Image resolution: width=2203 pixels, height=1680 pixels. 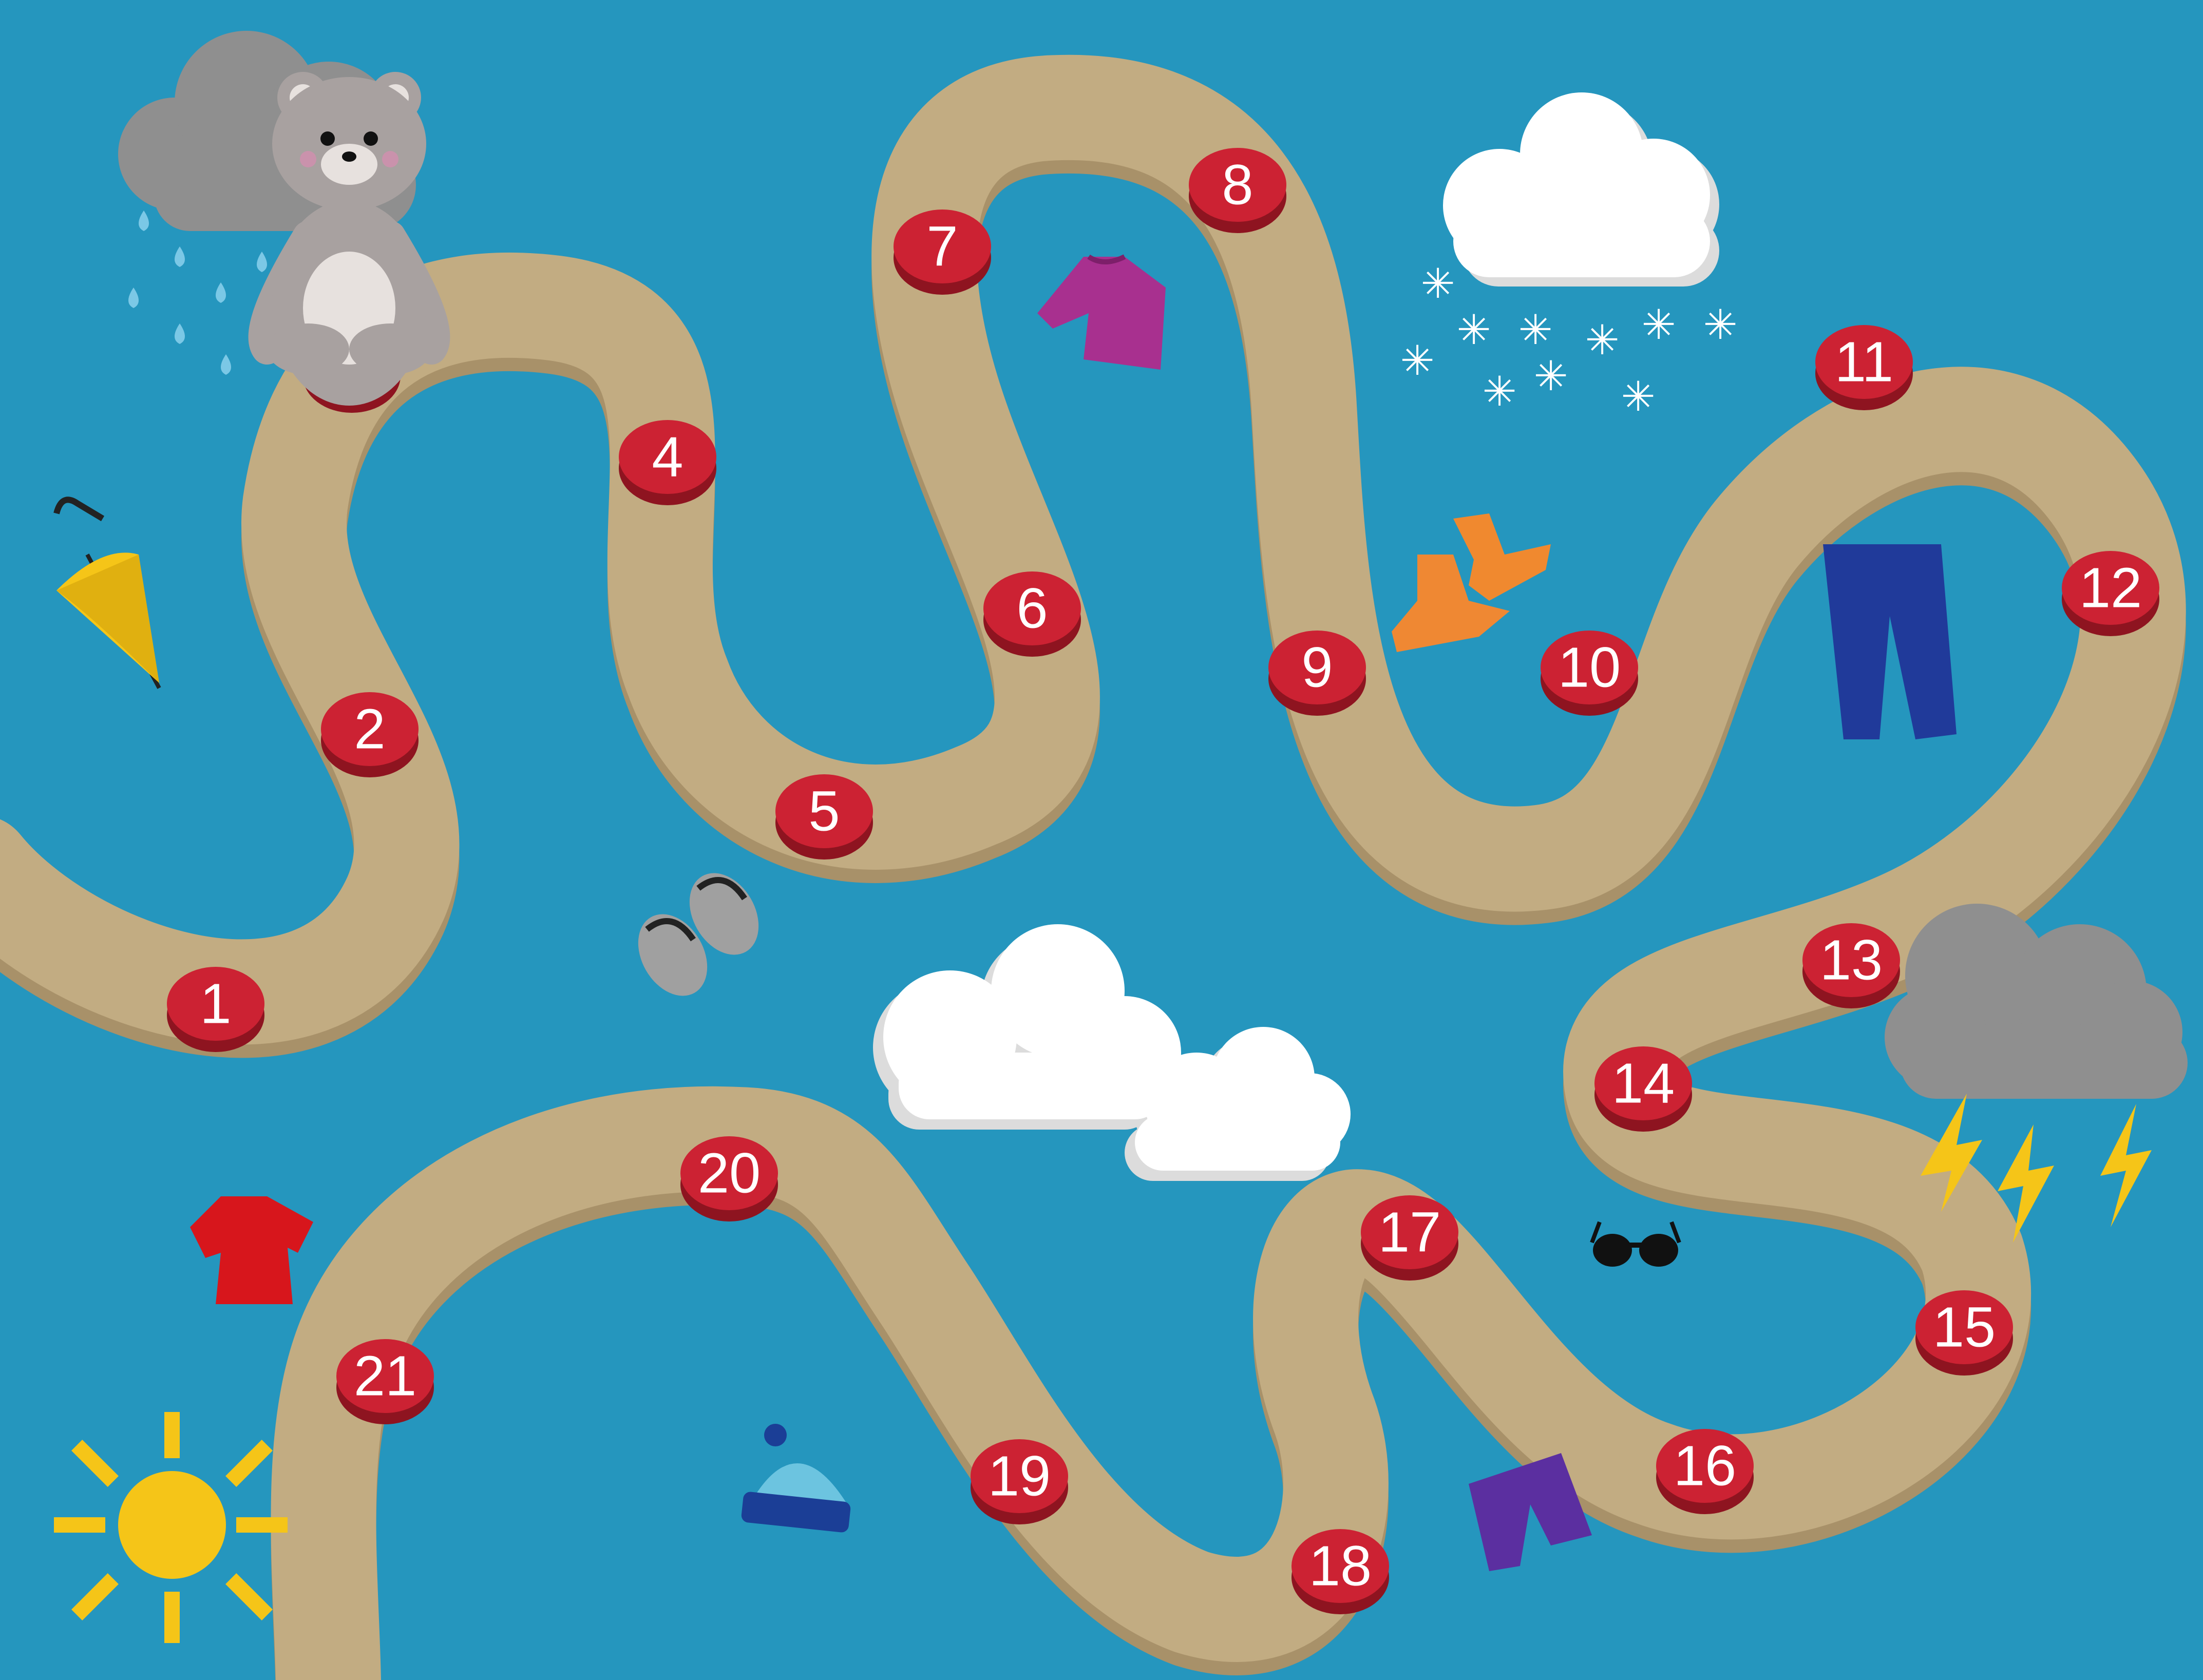 I want to click on teddy-bear-piece, so click(x=349, y=239).